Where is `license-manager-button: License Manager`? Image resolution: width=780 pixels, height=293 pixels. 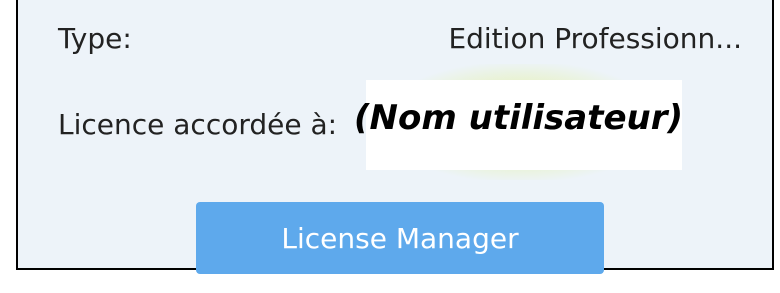 license-manager-button: License Manager is located at coordinates (400, 238).